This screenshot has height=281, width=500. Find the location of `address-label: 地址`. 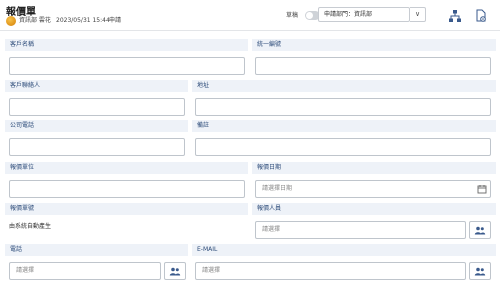

address-label: 地址 is located at coordinates (344, 86).